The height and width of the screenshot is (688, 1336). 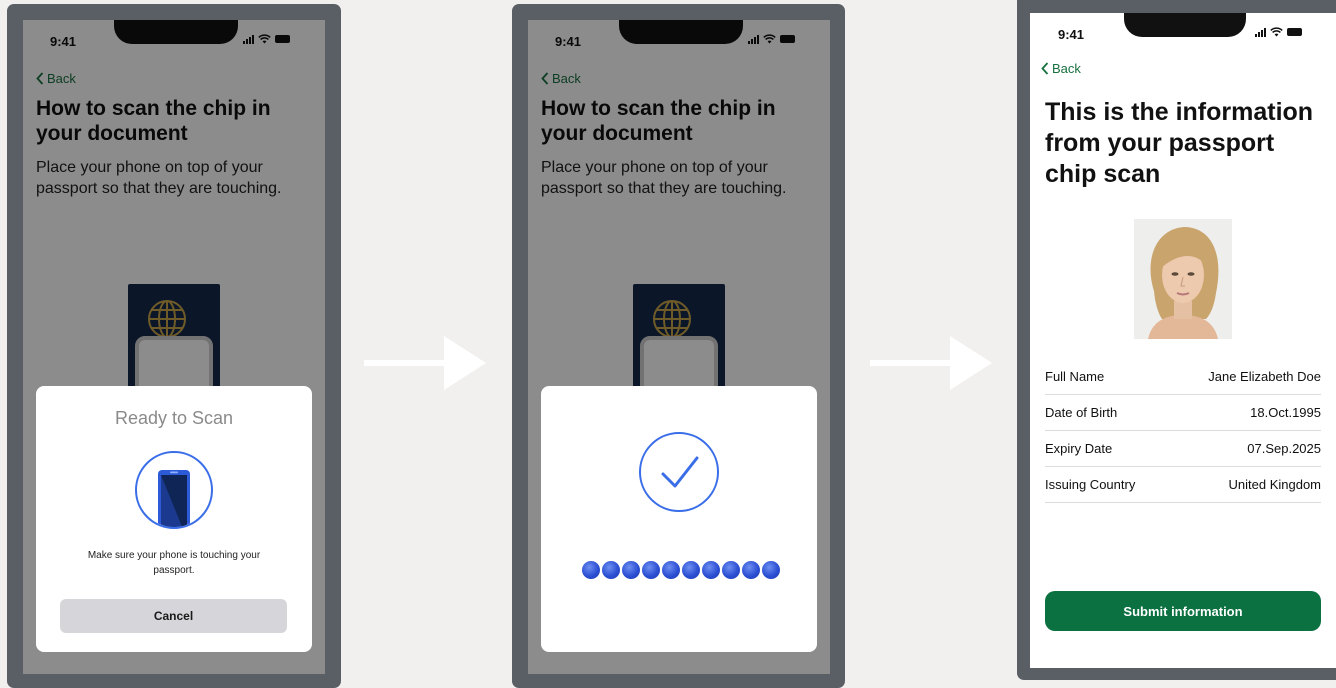 What do you see at coordinates (1183, 611) in the screenshot?
I see `submit-button: Submit information` at bounding box center [1183, 611].